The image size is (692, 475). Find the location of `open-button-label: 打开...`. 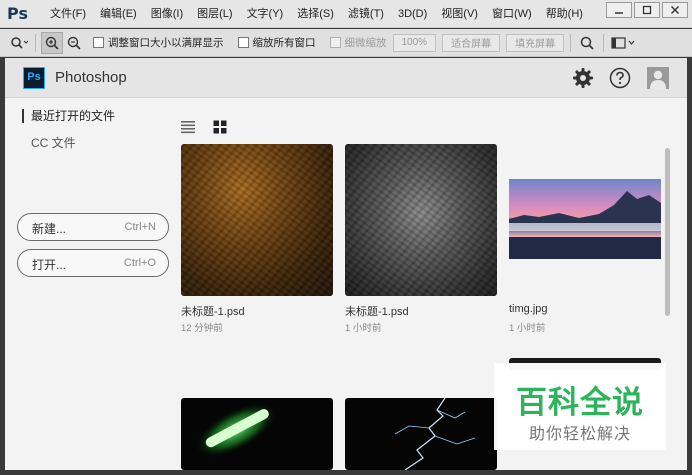

open-button-label: 打开... is located at coordinates (49, 265).